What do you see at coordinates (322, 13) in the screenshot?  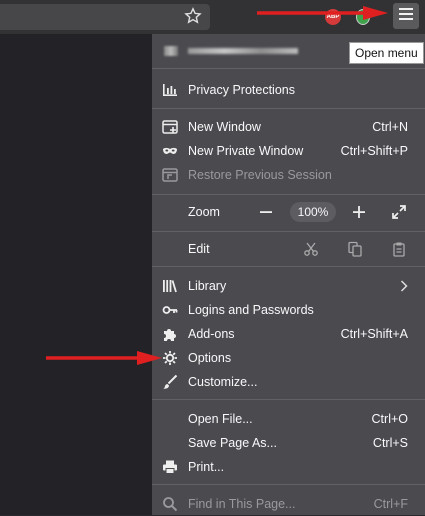 I see `annotation-arrow-menu` at bounding box center [322, 13].